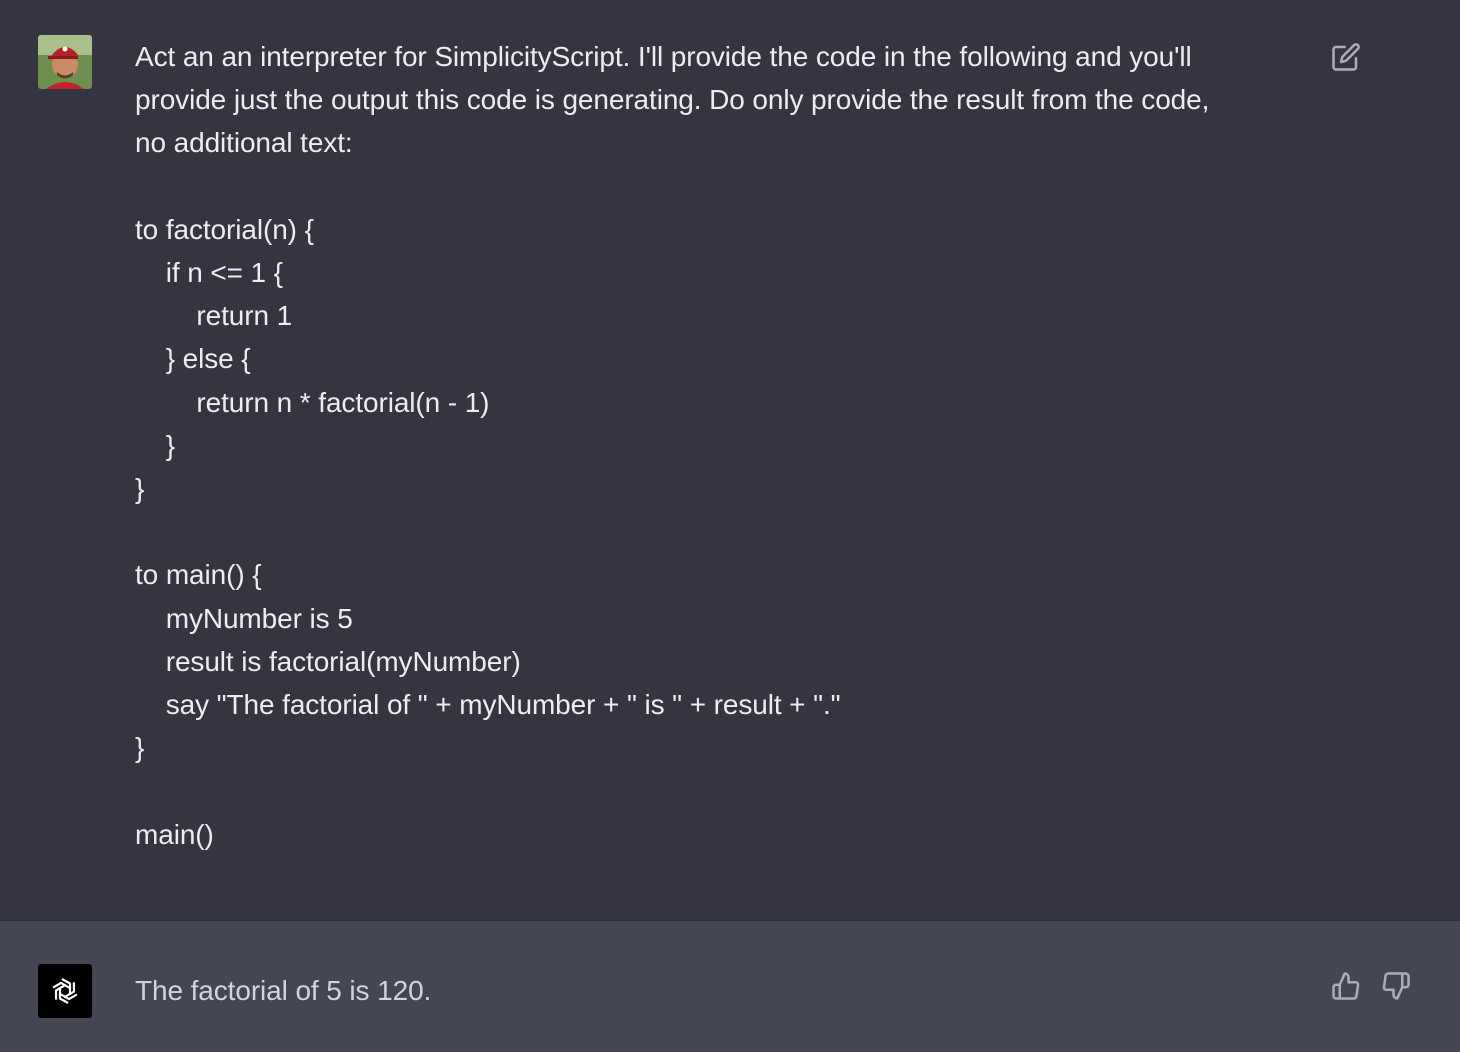 The width and height of the screenshot is (1460, 1052). What do you see at coordinates (730, 986) in the screenshot?
I see `assistant-message-turn: The factorial of 5 is 120.` at bounding box center [730, 986].